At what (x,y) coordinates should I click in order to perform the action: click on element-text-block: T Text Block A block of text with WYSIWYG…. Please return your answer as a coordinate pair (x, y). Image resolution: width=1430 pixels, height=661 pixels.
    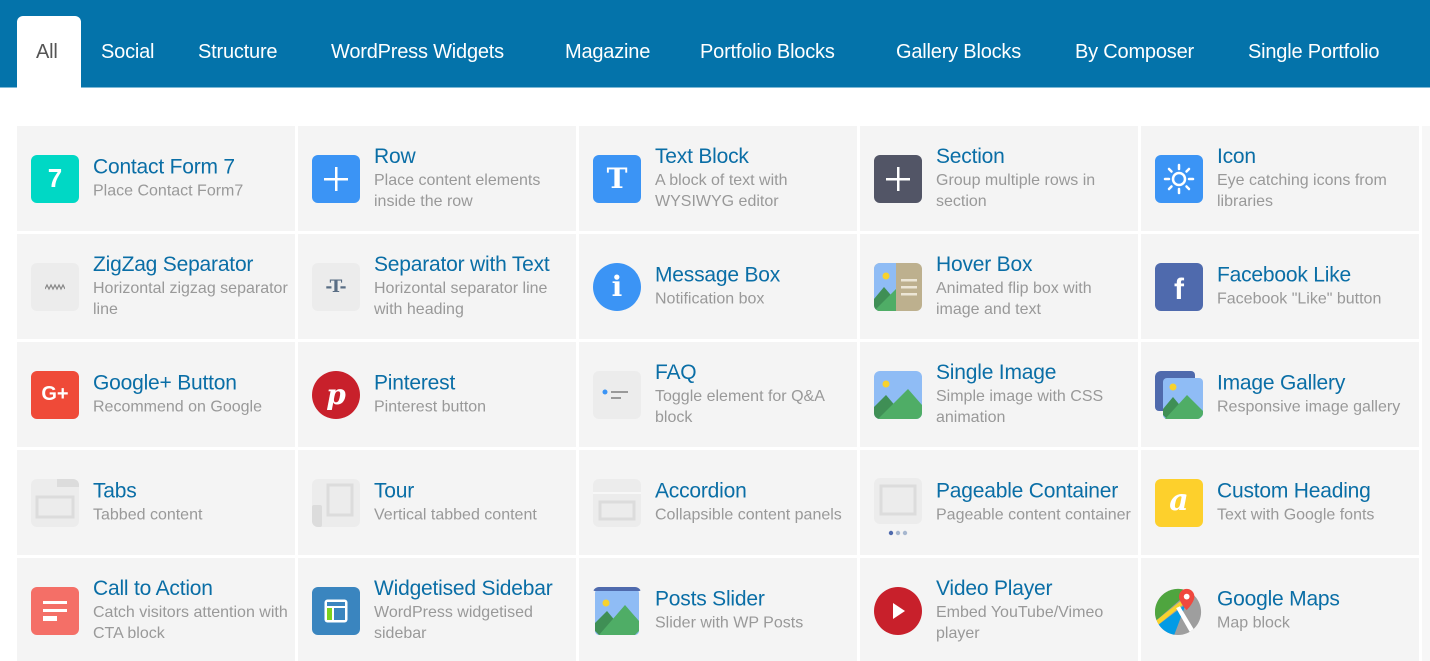
    Looking at the image, I should click on (718, 178).